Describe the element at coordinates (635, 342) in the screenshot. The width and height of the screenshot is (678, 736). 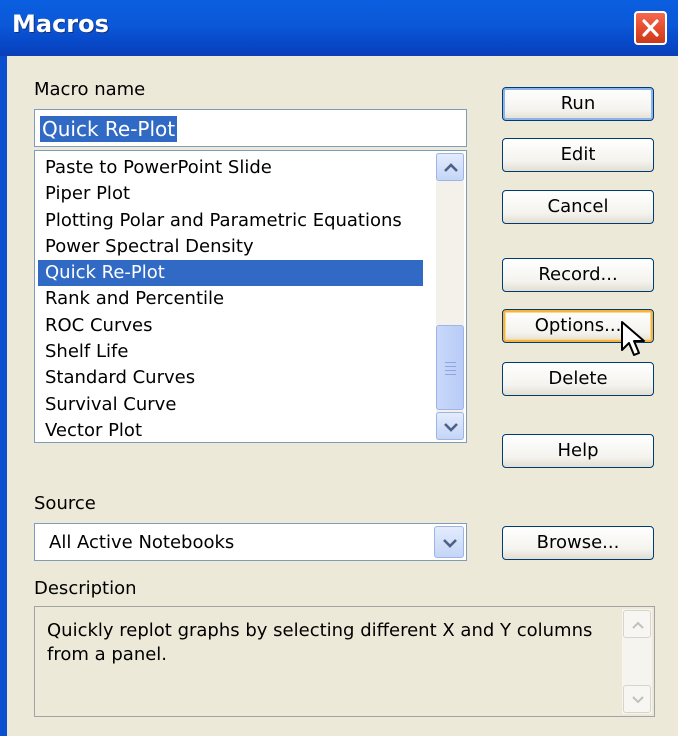
I see `mouse-pointer-icon` at that location.